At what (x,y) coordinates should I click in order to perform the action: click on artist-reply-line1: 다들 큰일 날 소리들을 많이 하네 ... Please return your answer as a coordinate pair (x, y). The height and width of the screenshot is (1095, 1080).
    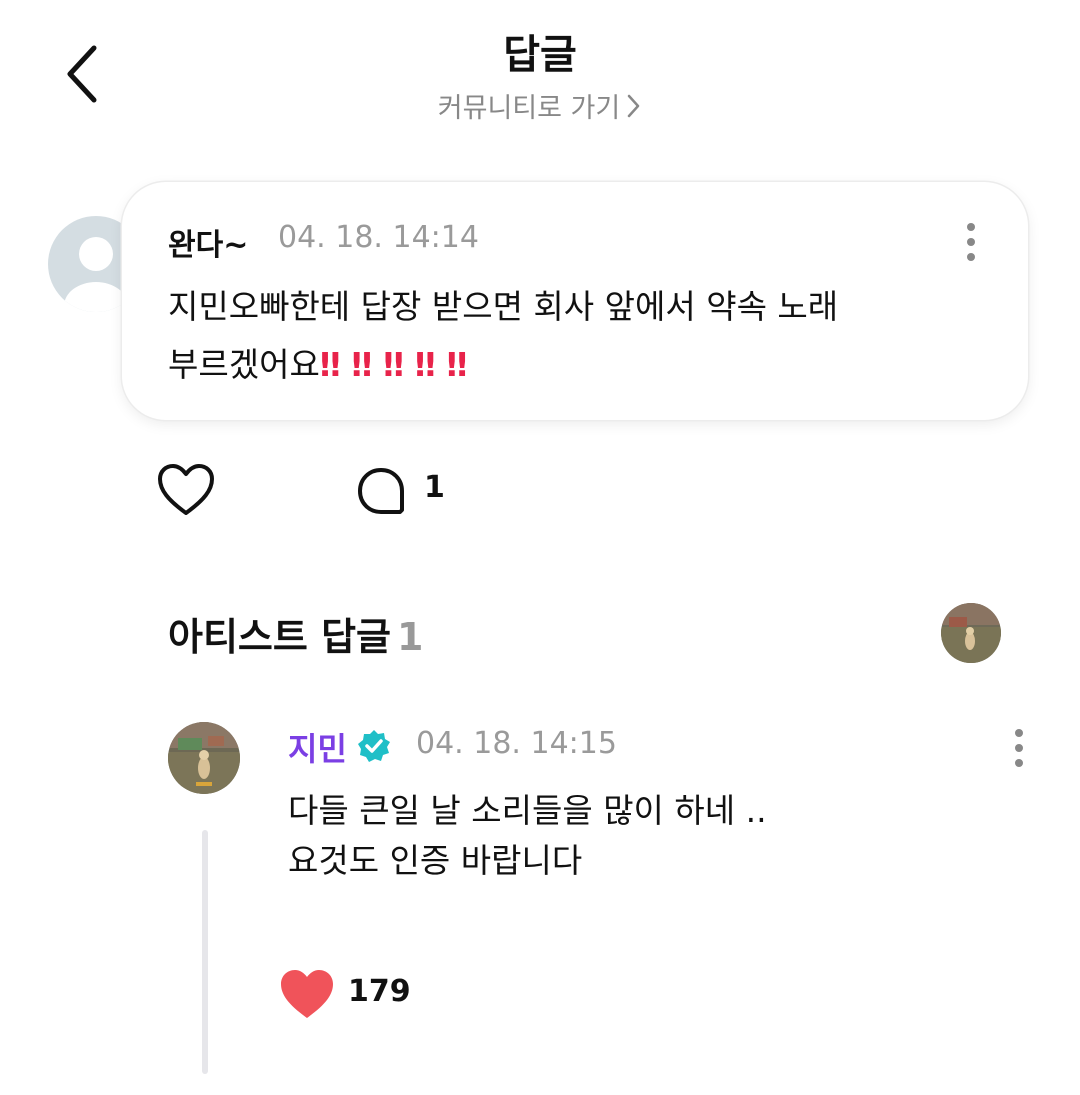
    Looking at the image, I should click on (527, 810).